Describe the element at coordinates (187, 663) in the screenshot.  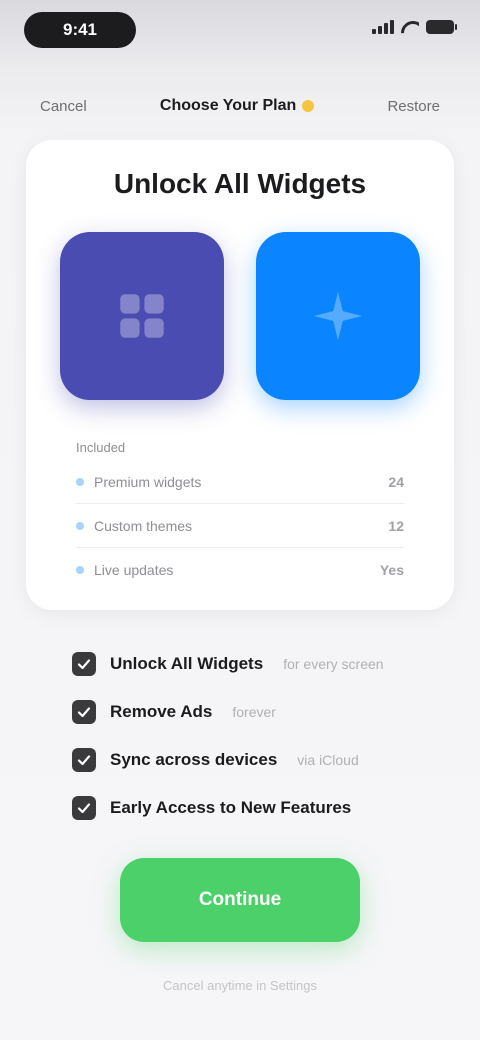
I see `feature-label: Unlock All Widgets` at that location.